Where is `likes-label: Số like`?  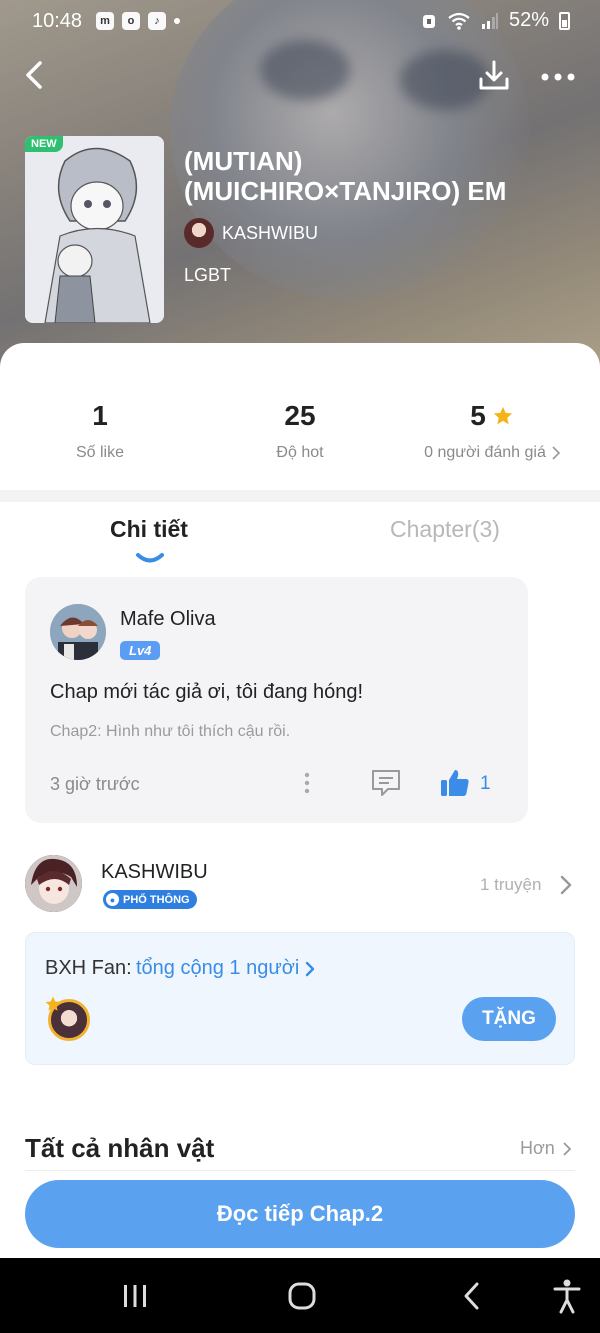
likes-label: Số like is located at coordinates (100, 452).